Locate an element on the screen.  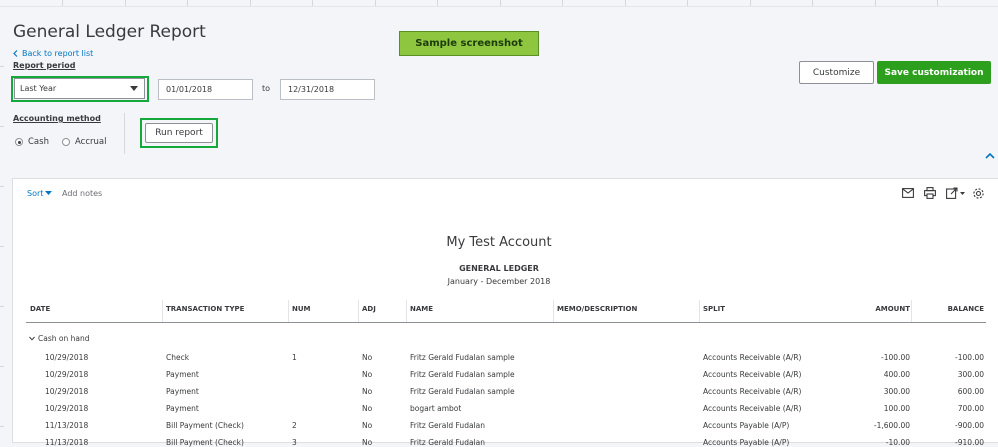
radio-accrual-label: Accrual is located at coordinates (91, 142).